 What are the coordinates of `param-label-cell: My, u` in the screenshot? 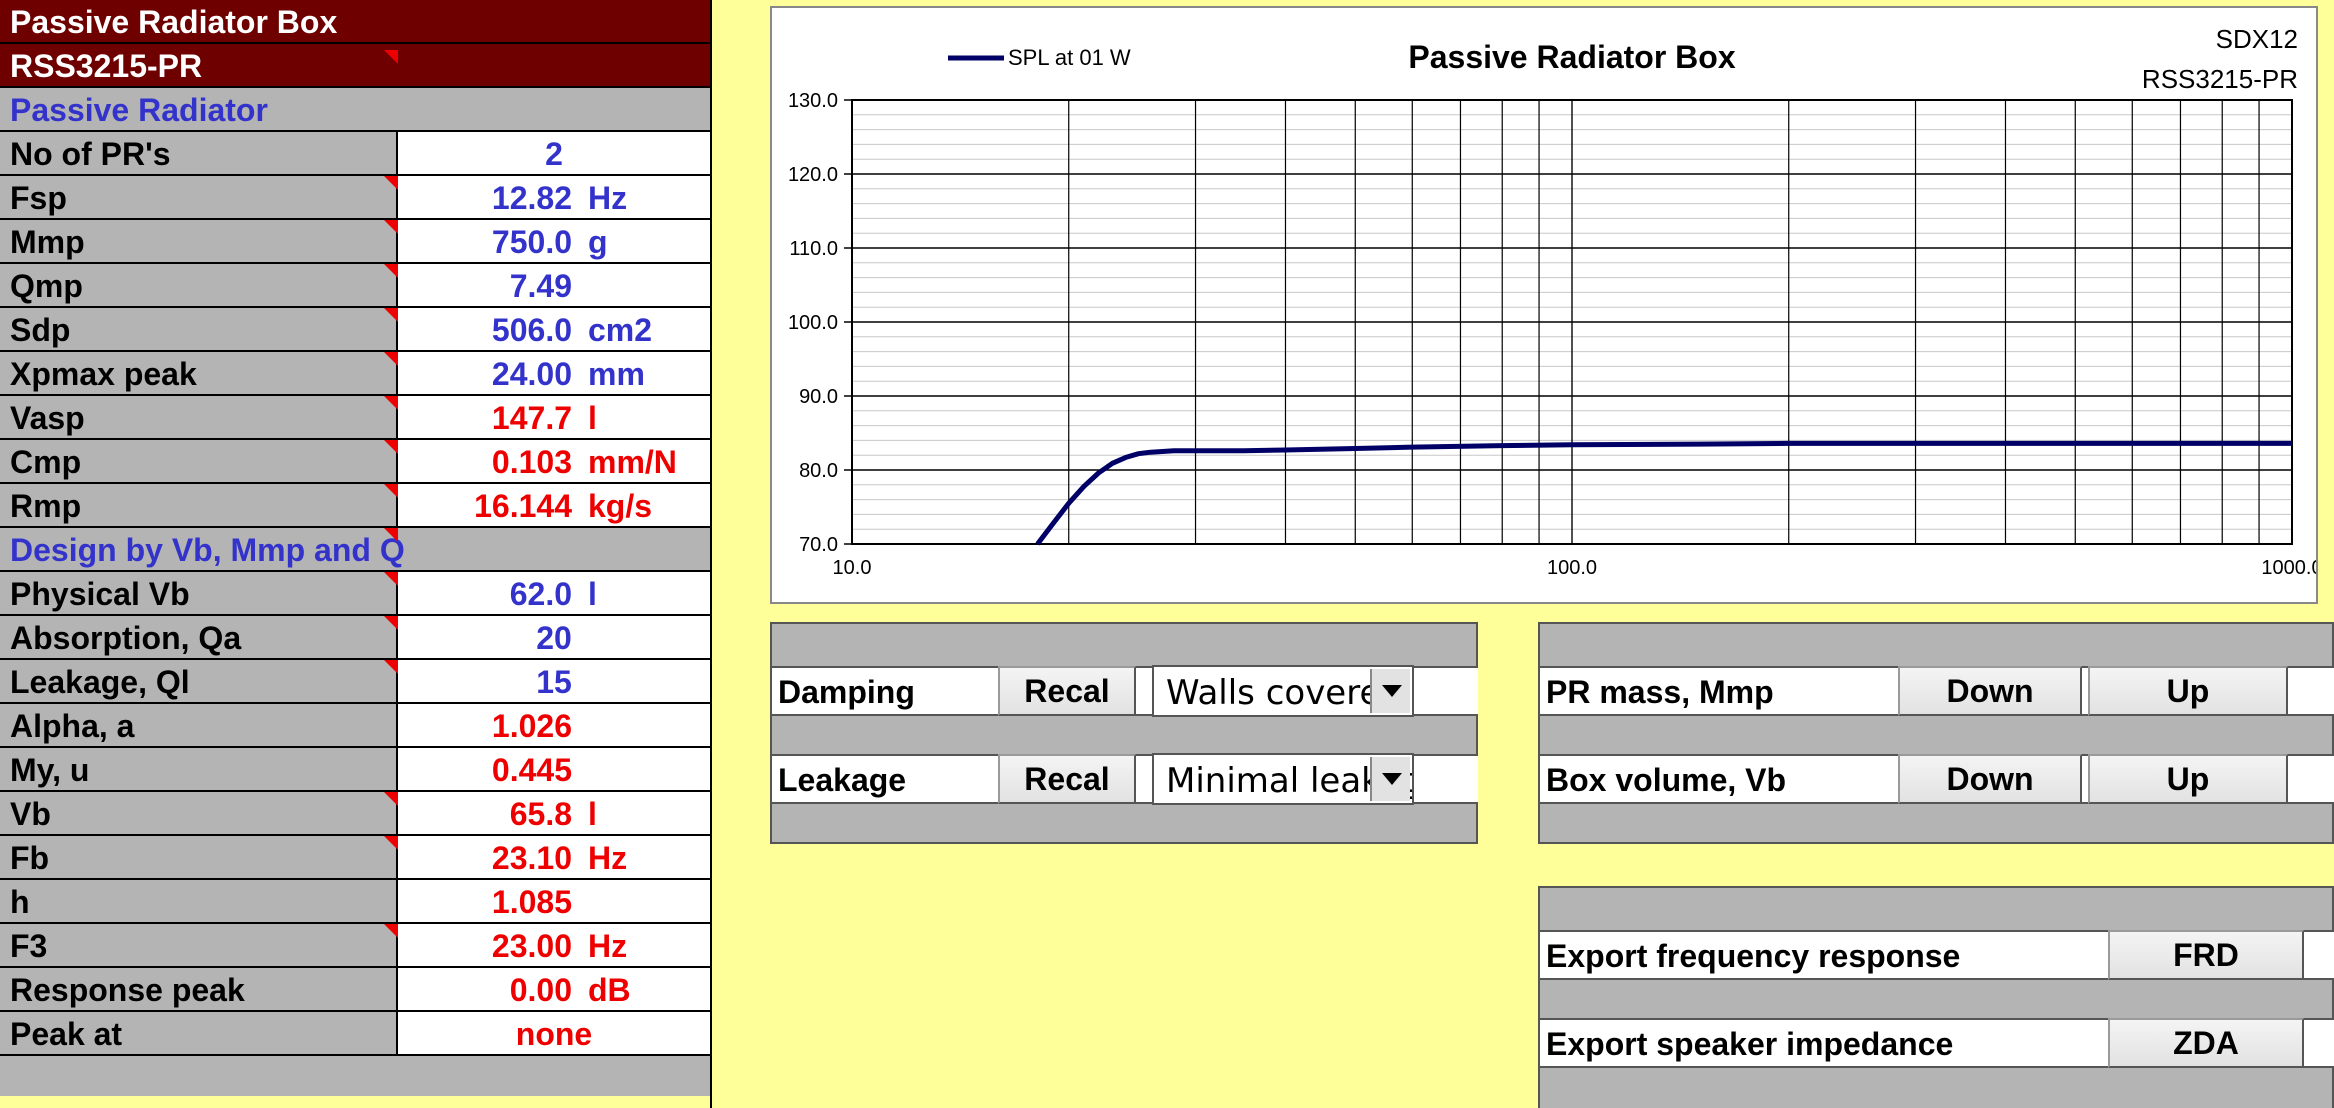 It's located at (199, 769).